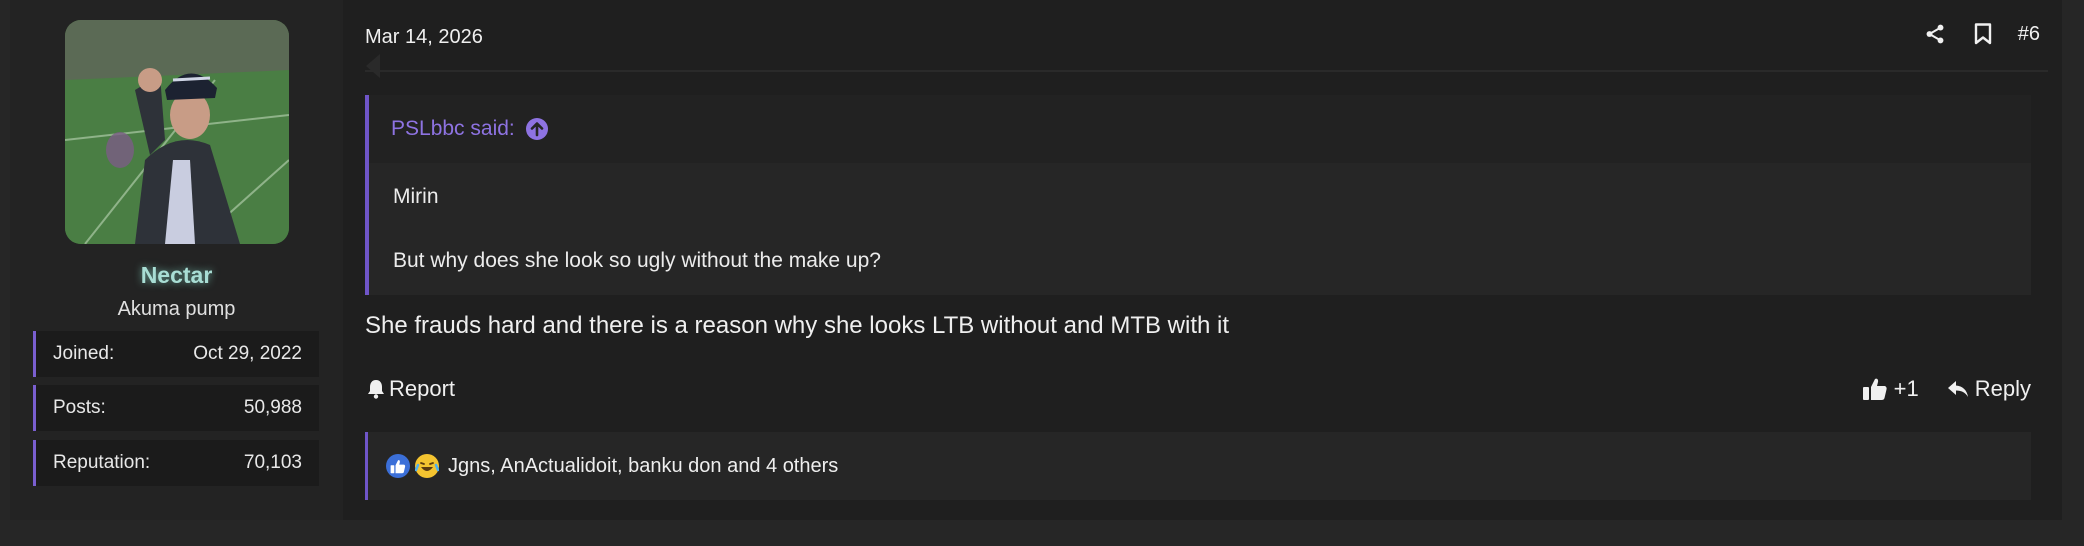 This screenshot has width=2084, height=546. I want to click on bookmark-icon, so click(1983, 34).